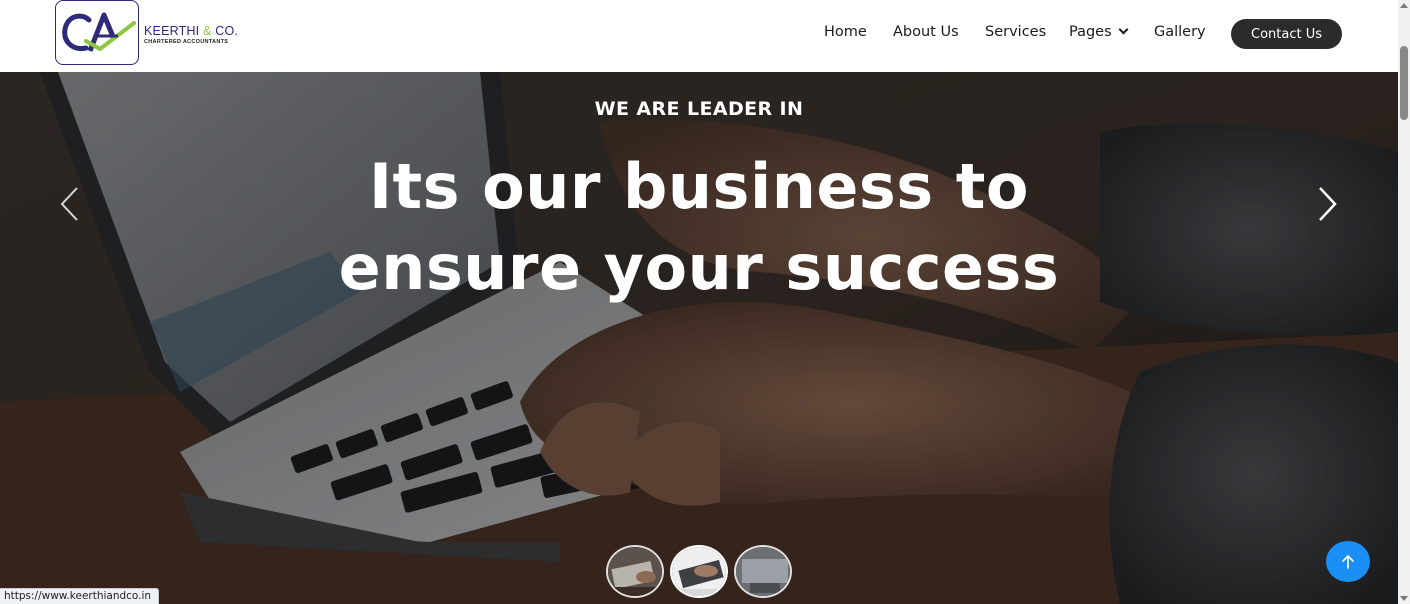  What do you see at coordinates (1404, 83) in the screenshot?
I see `scrollbar-thumb` at bounding box center [1404, 83].